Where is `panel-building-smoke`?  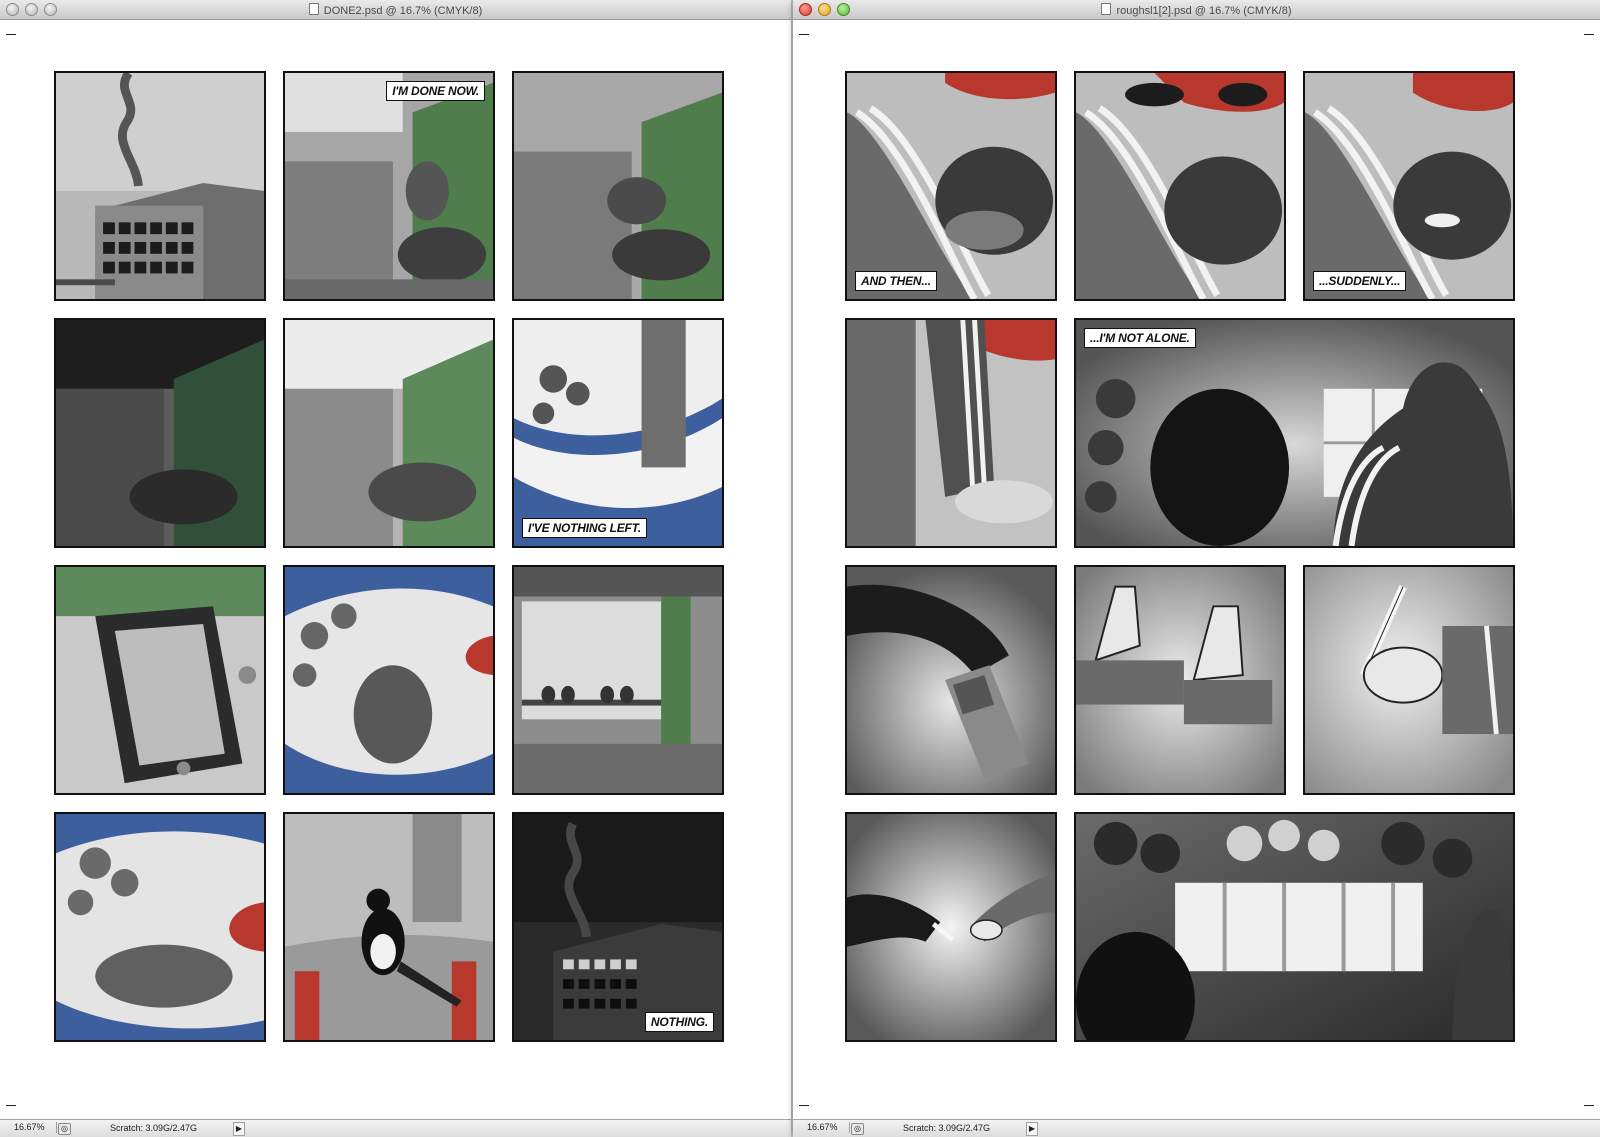 panel-building-smoke is located at coordinates (160, 186).